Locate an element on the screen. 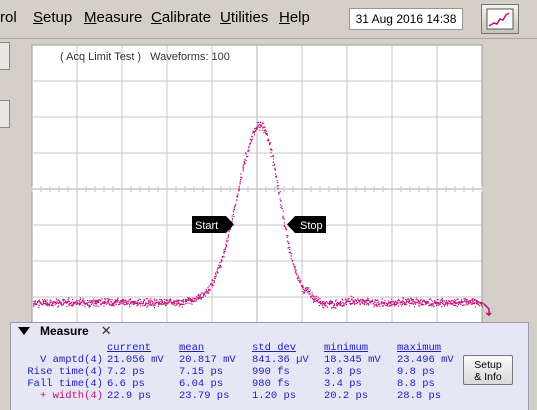 This screenshot has height=410, width=537. acquisition-status: ( Acq Limit Test ) Waveforms: 100 is located at coordinates (148, 57).